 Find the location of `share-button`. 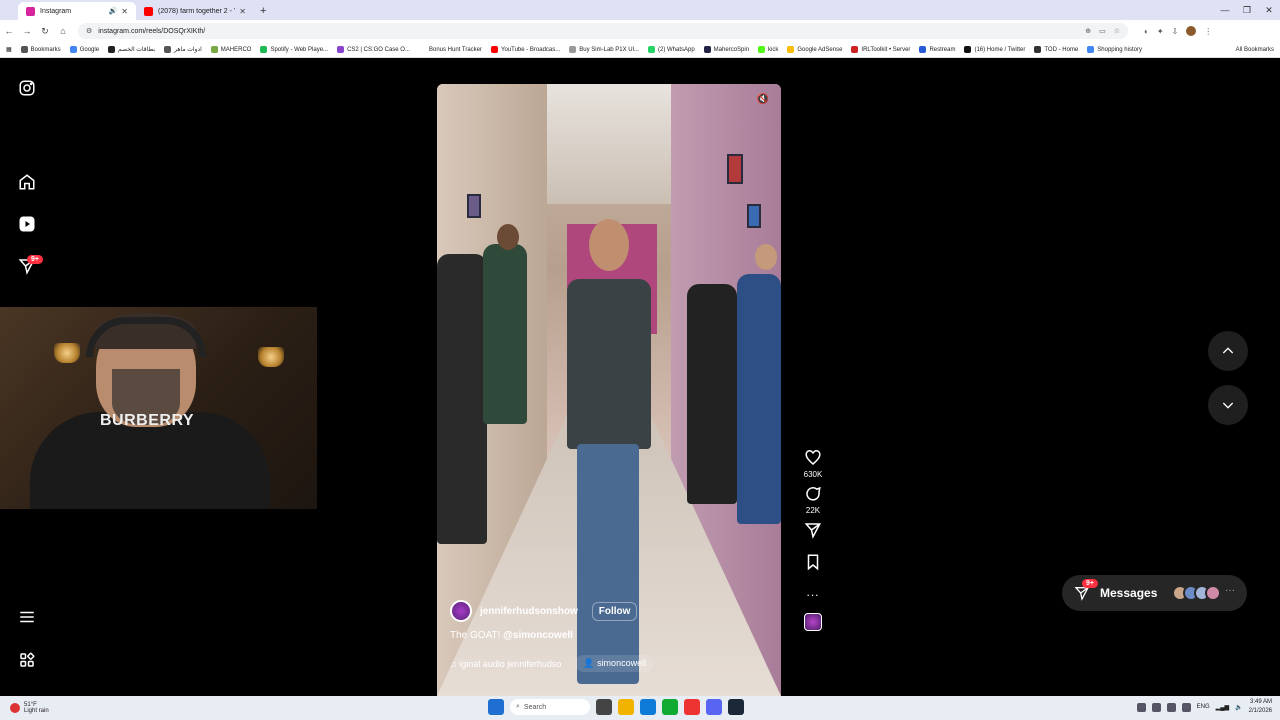

share-button is located at coordinates (813, 530).